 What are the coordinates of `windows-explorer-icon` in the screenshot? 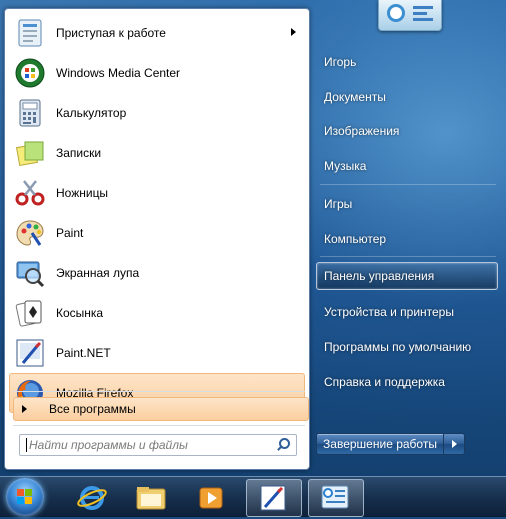 It's located at (151, 498).